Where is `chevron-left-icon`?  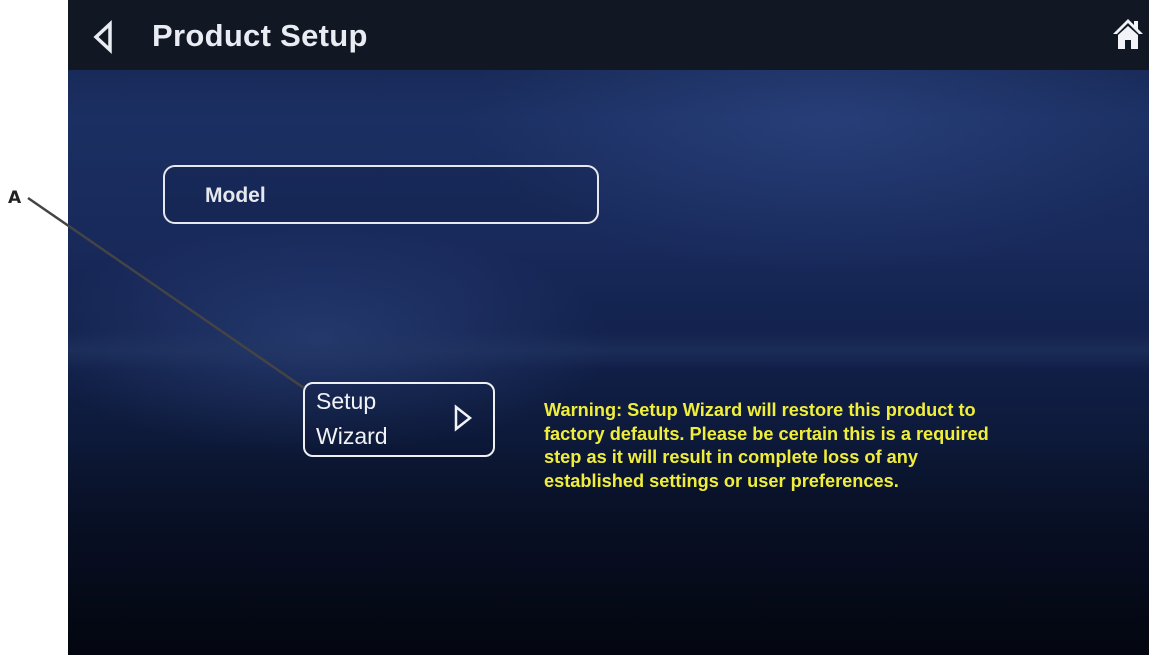
chevron-left-icon is located at coordinates (102, 37).